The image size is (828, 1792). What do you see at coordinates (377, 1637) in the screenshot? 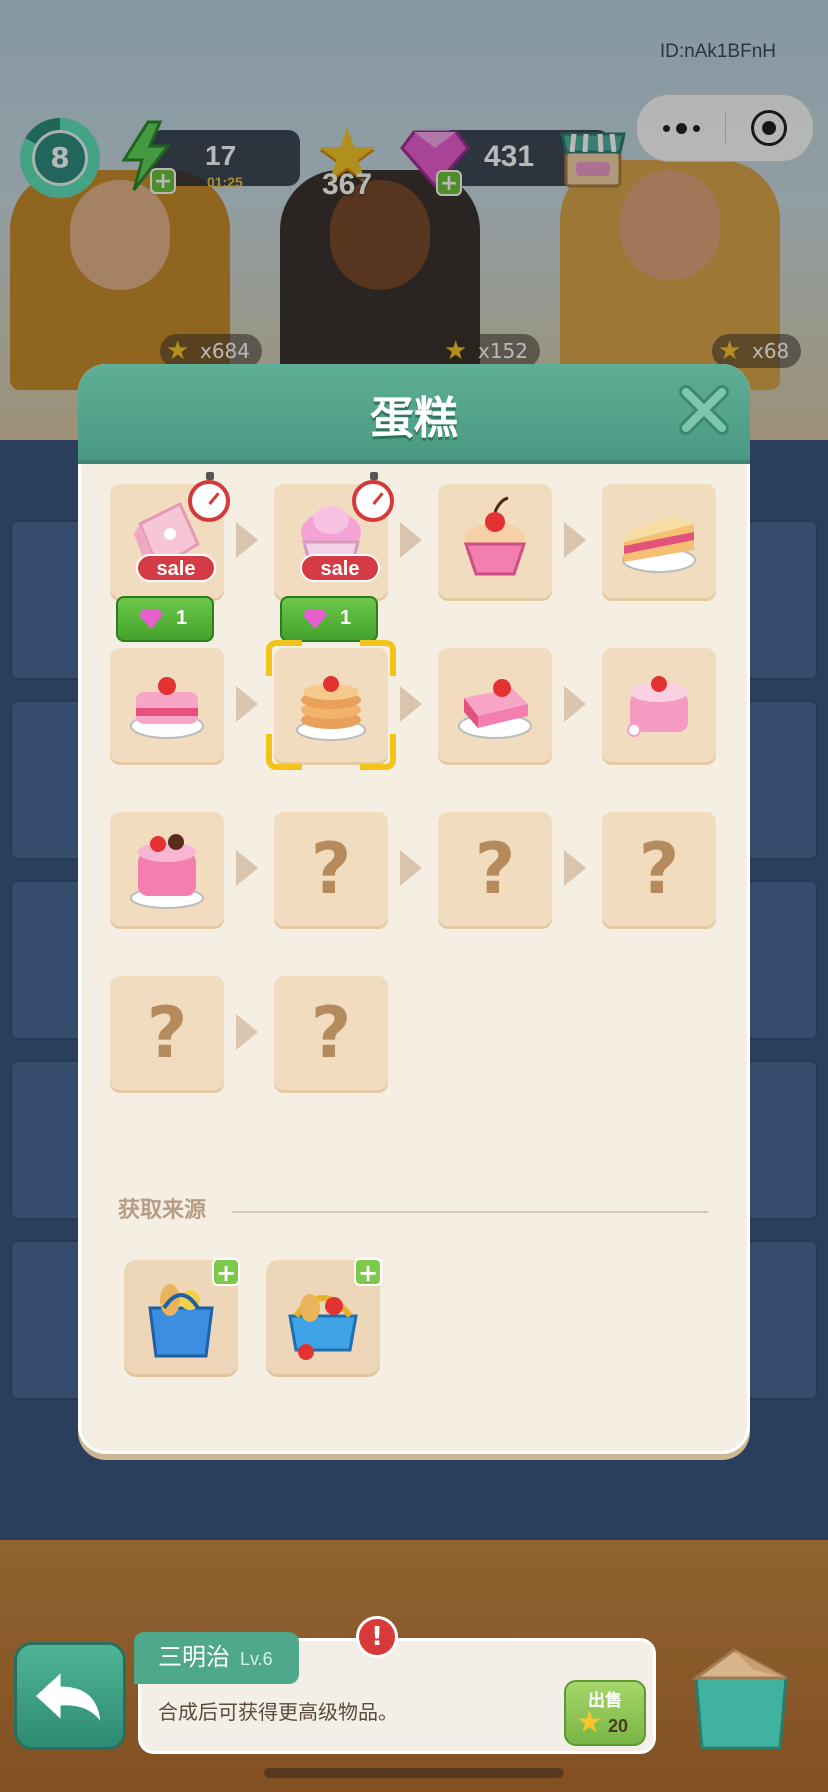
I see `alert-icon: !` at bounding box center [377, 1637].